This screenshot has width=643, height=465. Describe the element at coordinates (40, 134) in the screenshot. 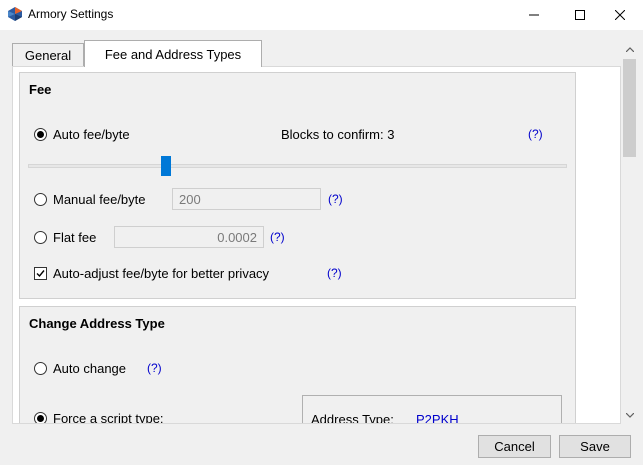

I see `auto-fee-radio` at that location.